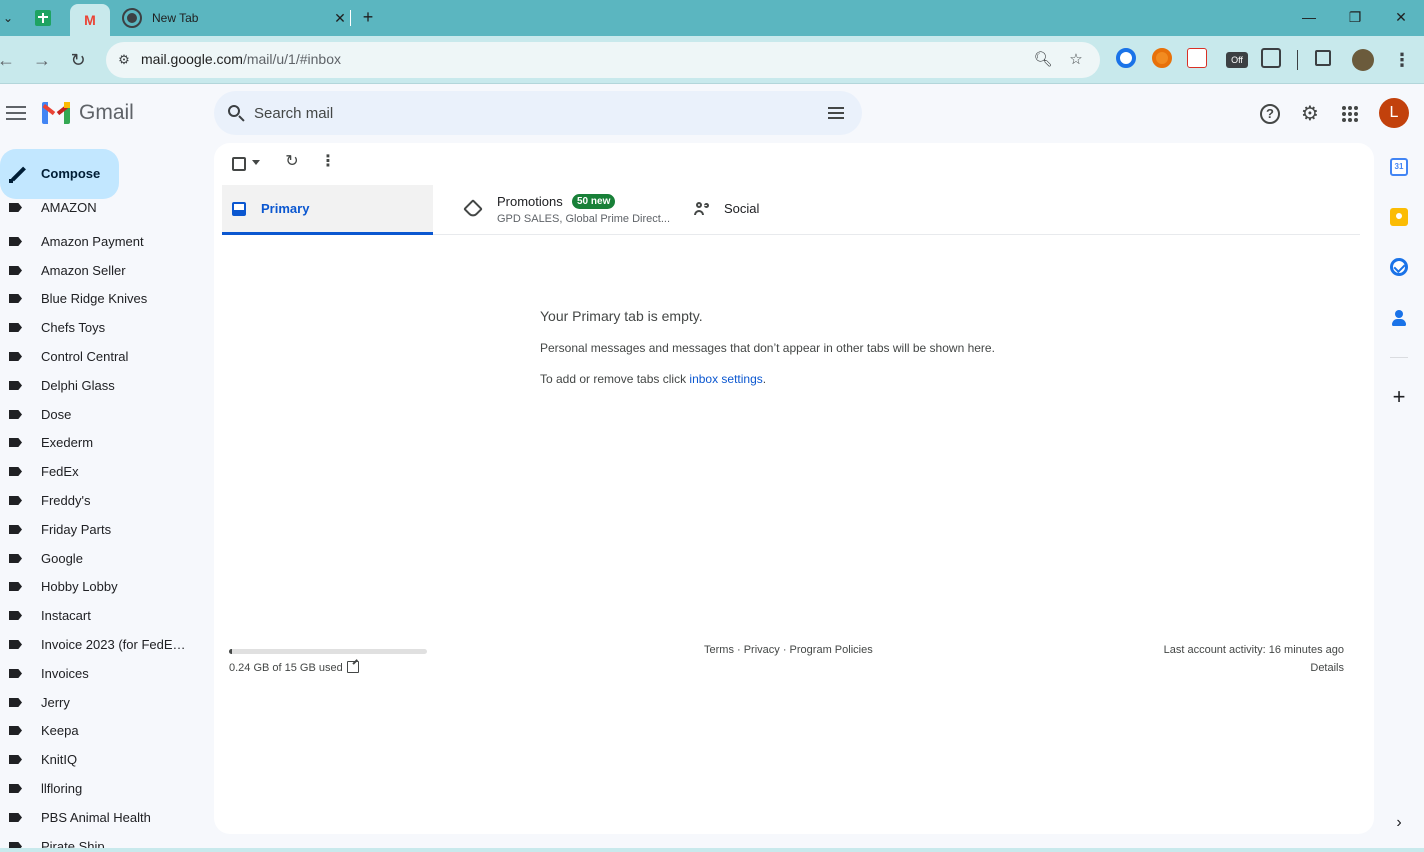  What do you see at coordinates (233, 18) in the screenshot?
I see `tab-new-tab: New Tab ✕` at bounding box center [233, 18].